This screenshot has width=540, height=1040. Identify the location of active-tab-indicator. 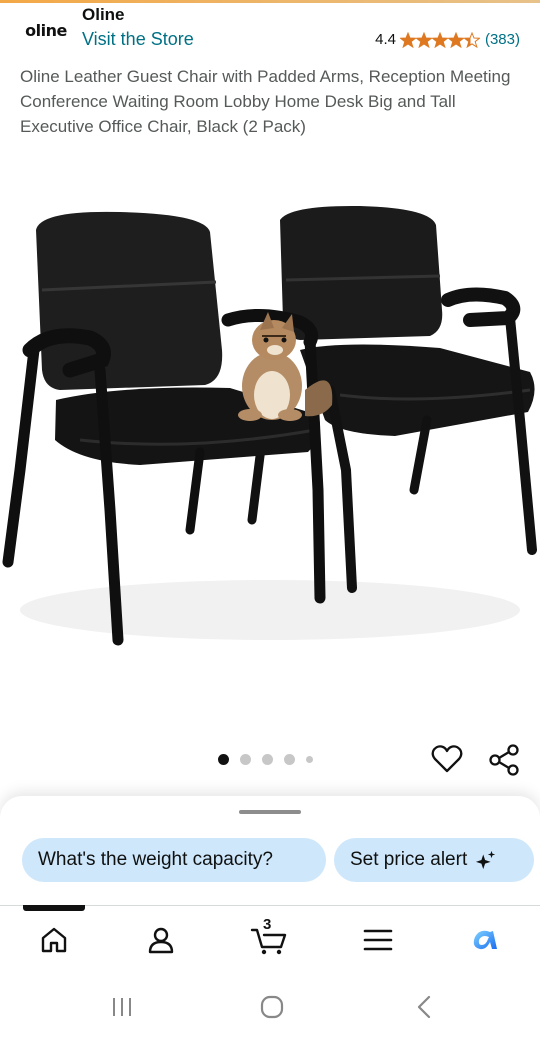
(54, 908).